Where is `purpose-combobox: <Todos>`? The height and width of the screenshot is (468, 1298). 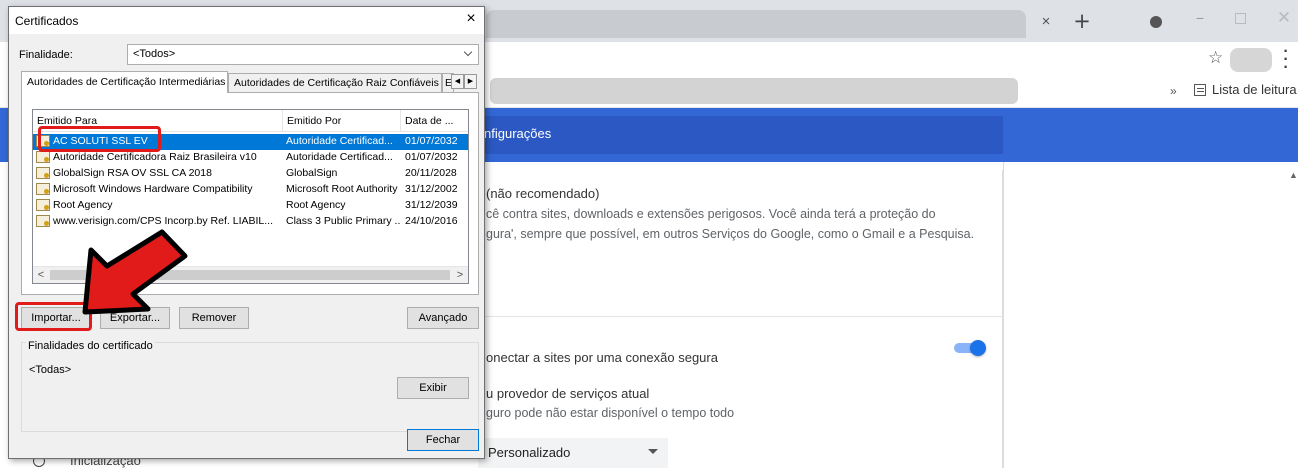 purpose-combobox: <Todos> is located at coordinates (303, 54).